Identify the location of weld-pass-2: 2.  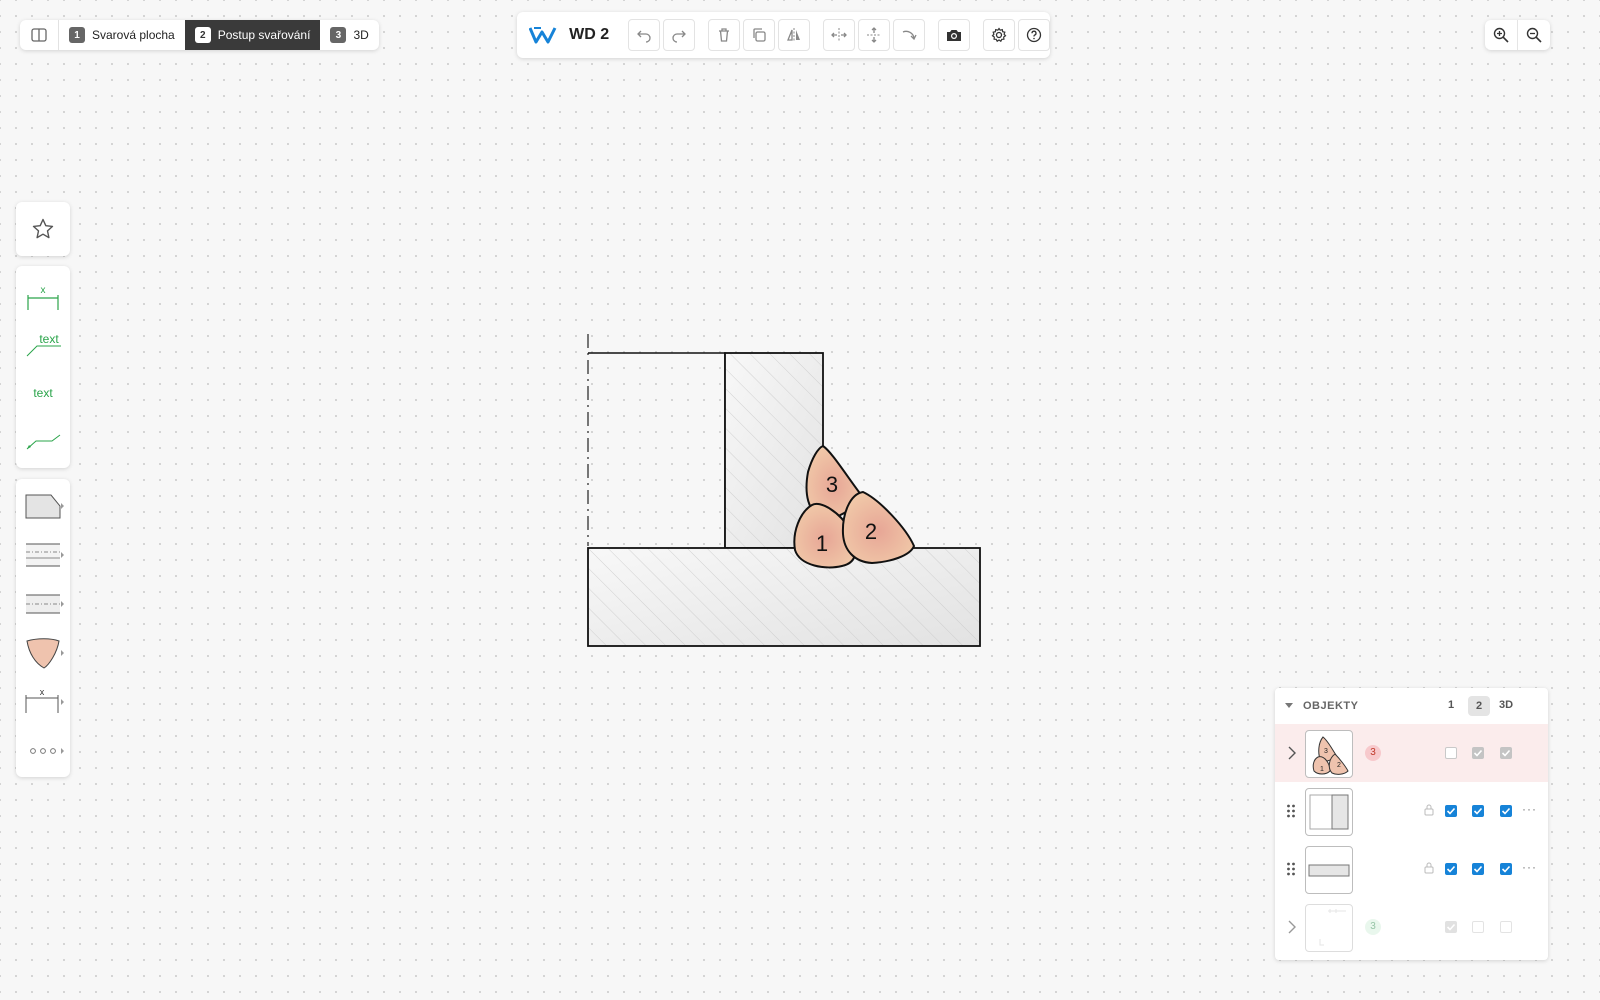
(878, 527).